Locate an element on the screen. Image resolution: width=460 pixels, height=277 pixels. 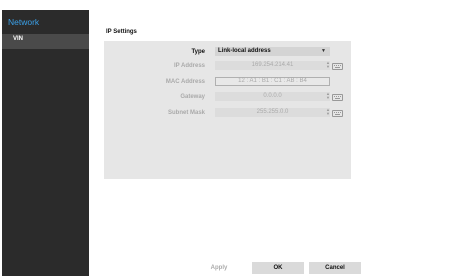
sidebar-header: Network is located at coordinates (24, 22).